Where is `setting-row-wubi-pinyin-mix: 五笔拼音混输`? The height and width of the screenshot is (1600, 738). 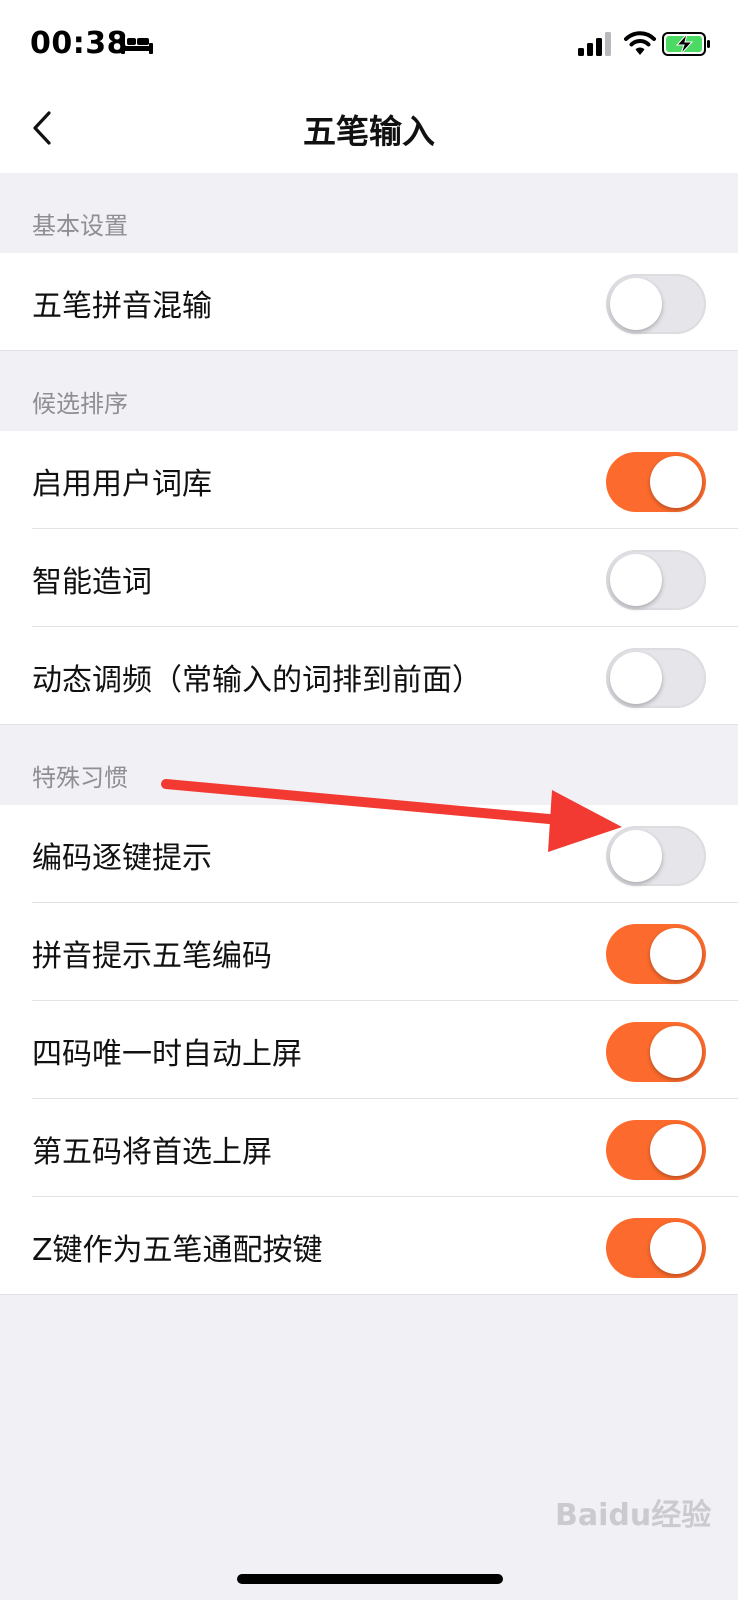 setting-row-wubi-pinyin-mix: 五笔拼音混输 is located at coordinates (369, 302).